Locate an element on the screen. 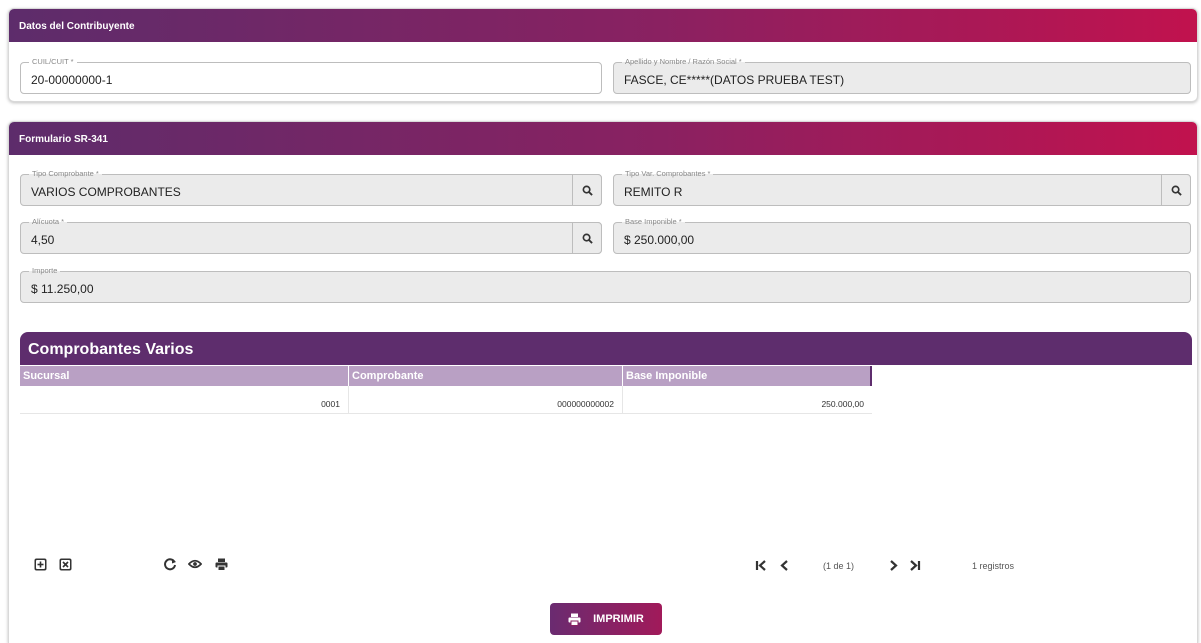 The width and height of the screenshot is (1201, 643). cell-base-imponible: 250.000,00 is located at coordinates (842, 404).